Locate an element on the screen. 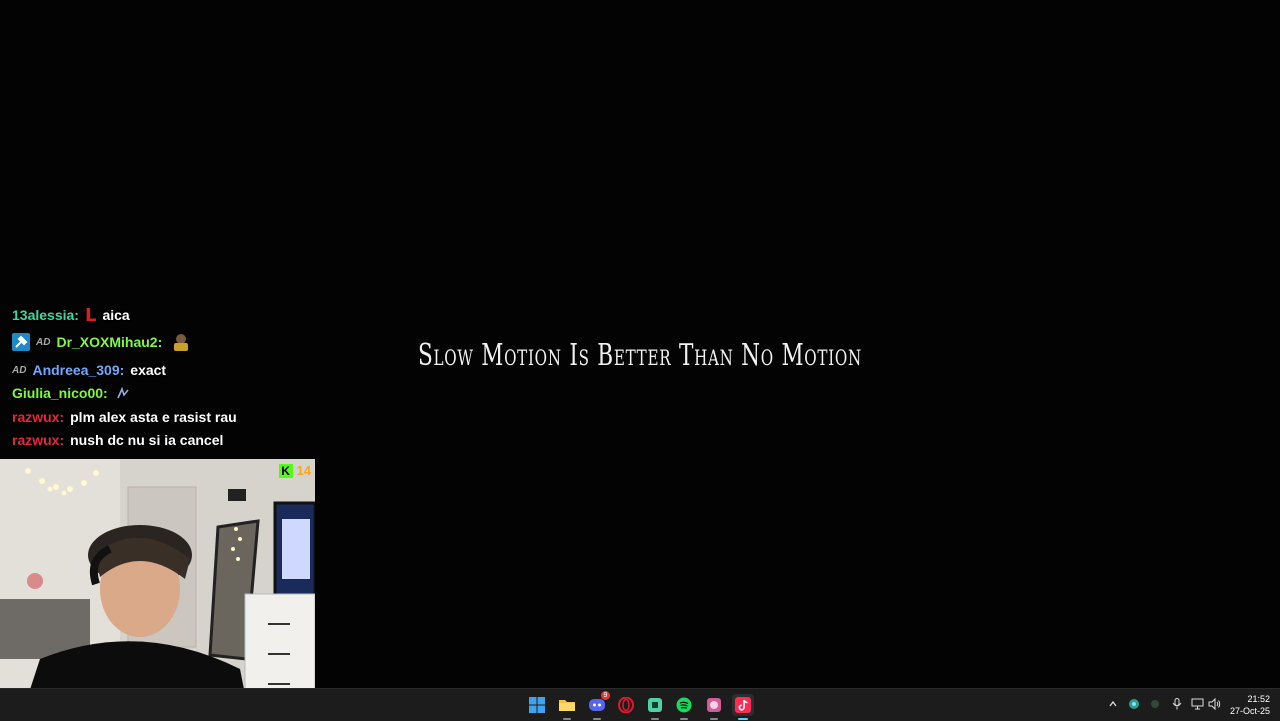 The image size is (1280, 721). chat-text: plm alex asta e rasist rau is located at coordinates (153, 417).